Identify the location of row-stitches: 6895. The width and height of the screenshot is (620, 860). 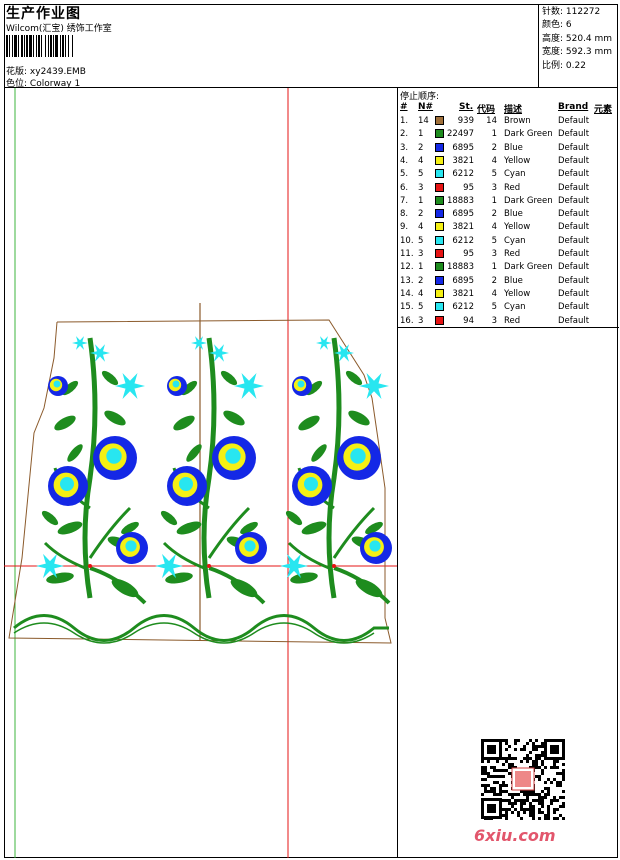
(463, 280).